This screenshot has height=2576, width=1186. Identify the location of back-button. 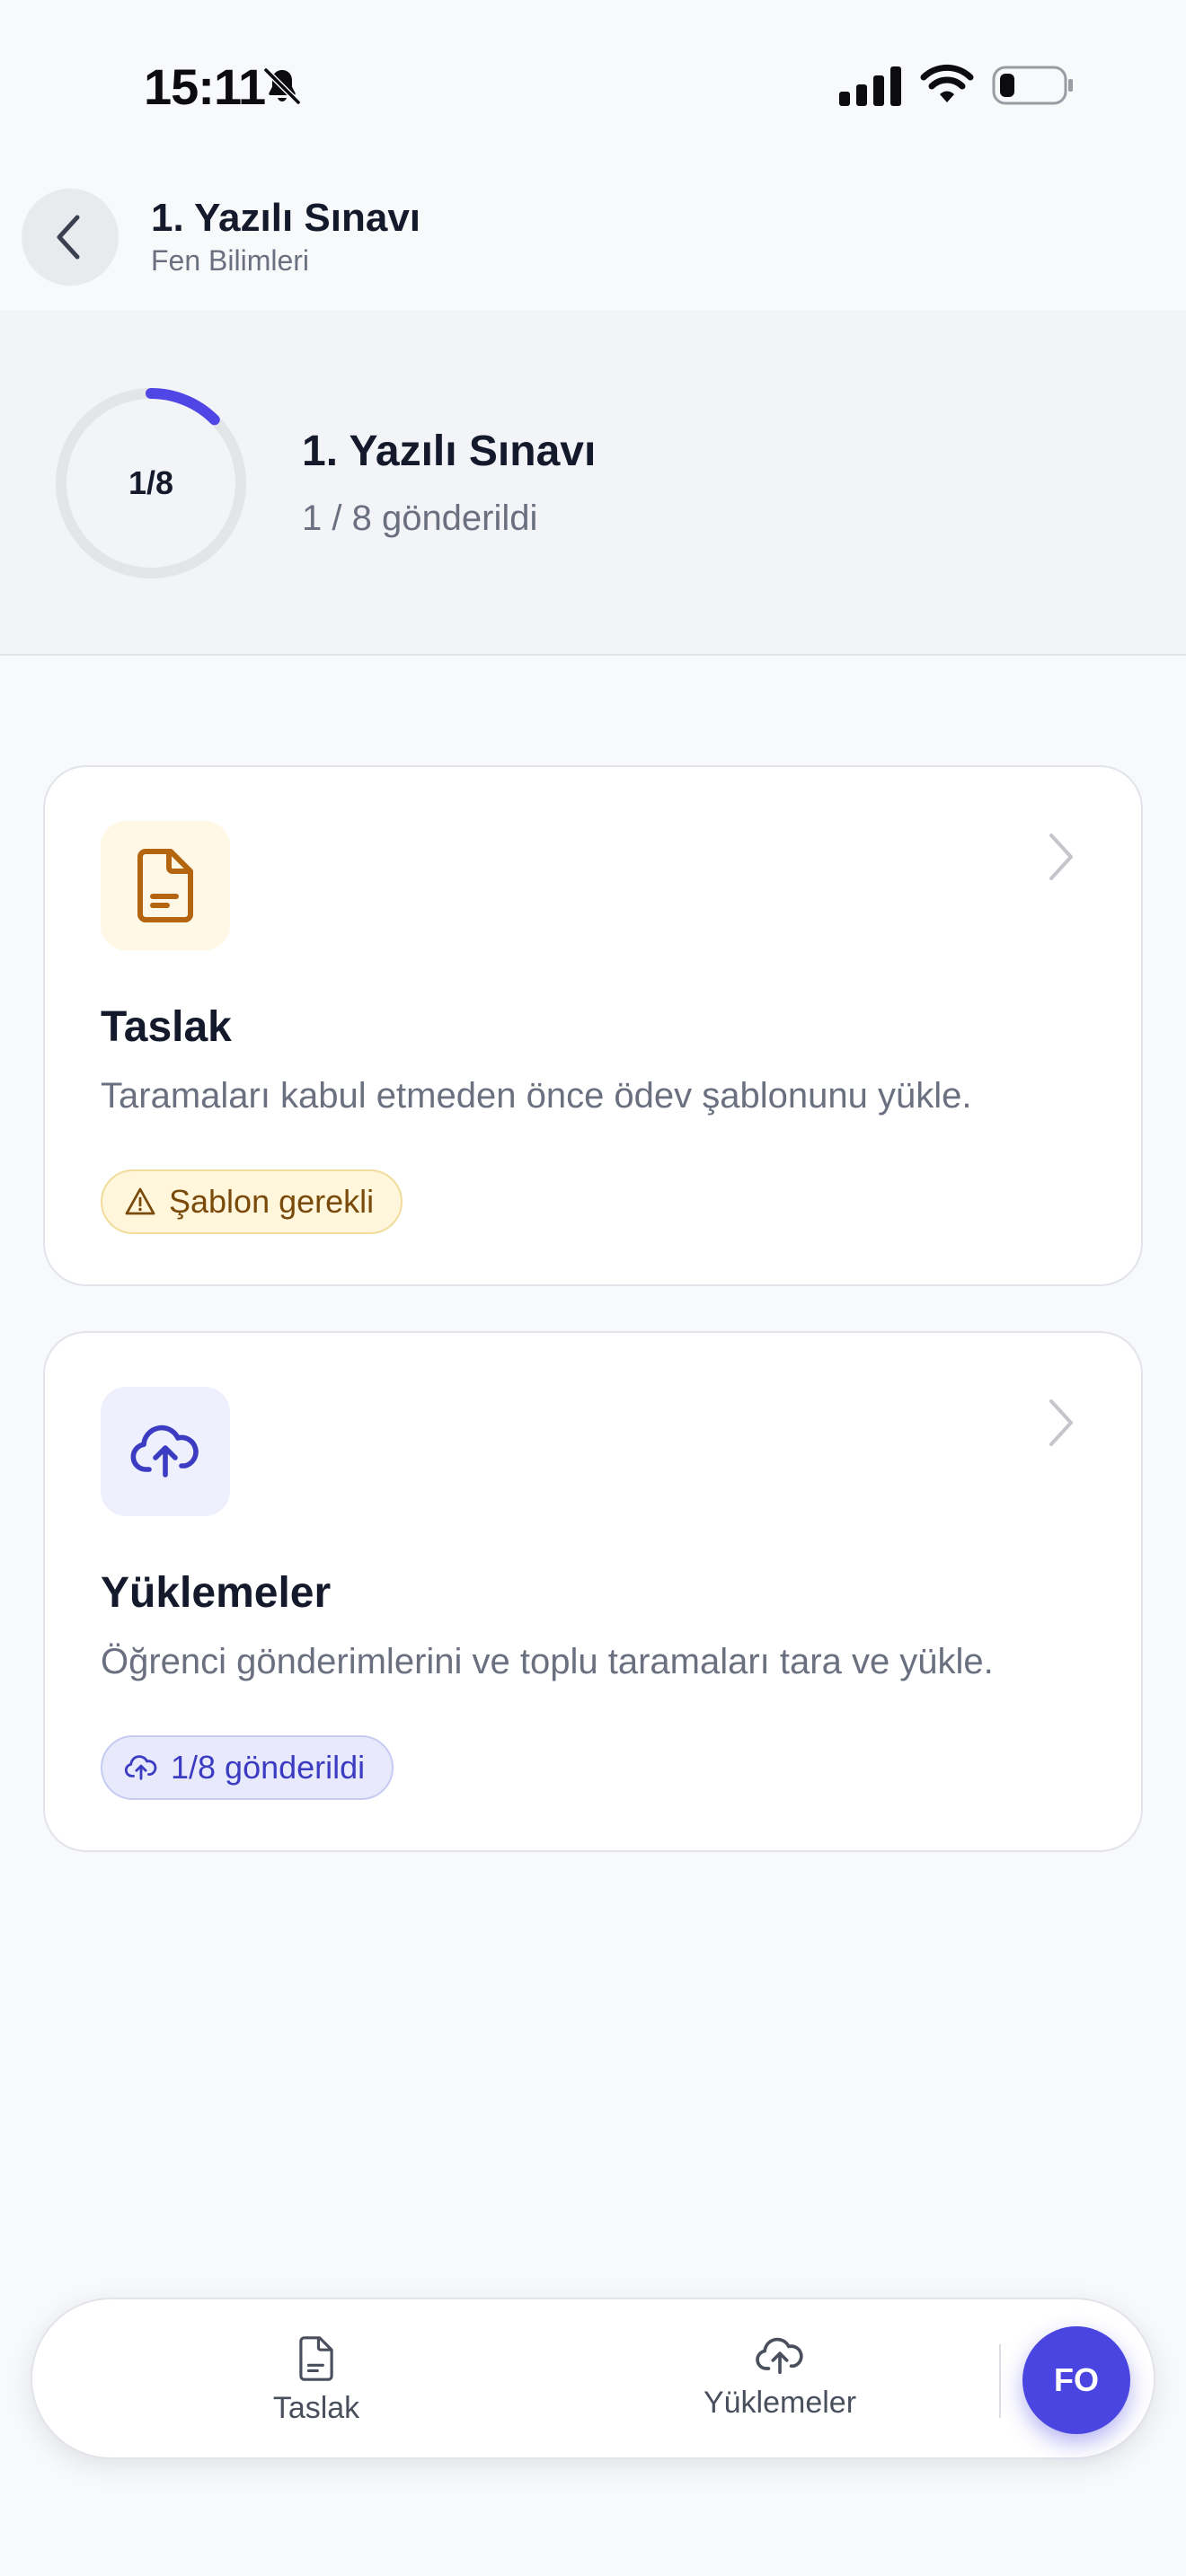
(70, 237).